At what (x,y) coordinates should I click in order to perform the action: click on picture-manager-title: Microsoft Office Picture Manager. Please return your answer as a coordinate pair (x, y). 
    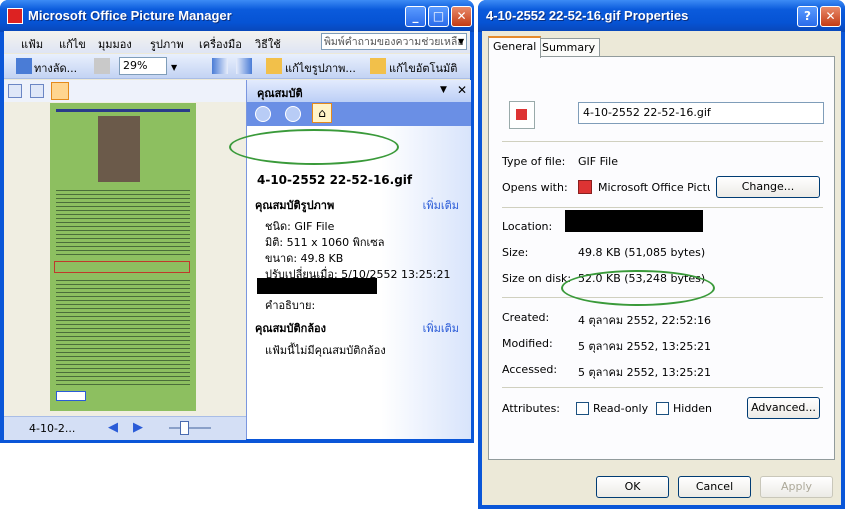
    Looking at the image, I should click on (130, 15).